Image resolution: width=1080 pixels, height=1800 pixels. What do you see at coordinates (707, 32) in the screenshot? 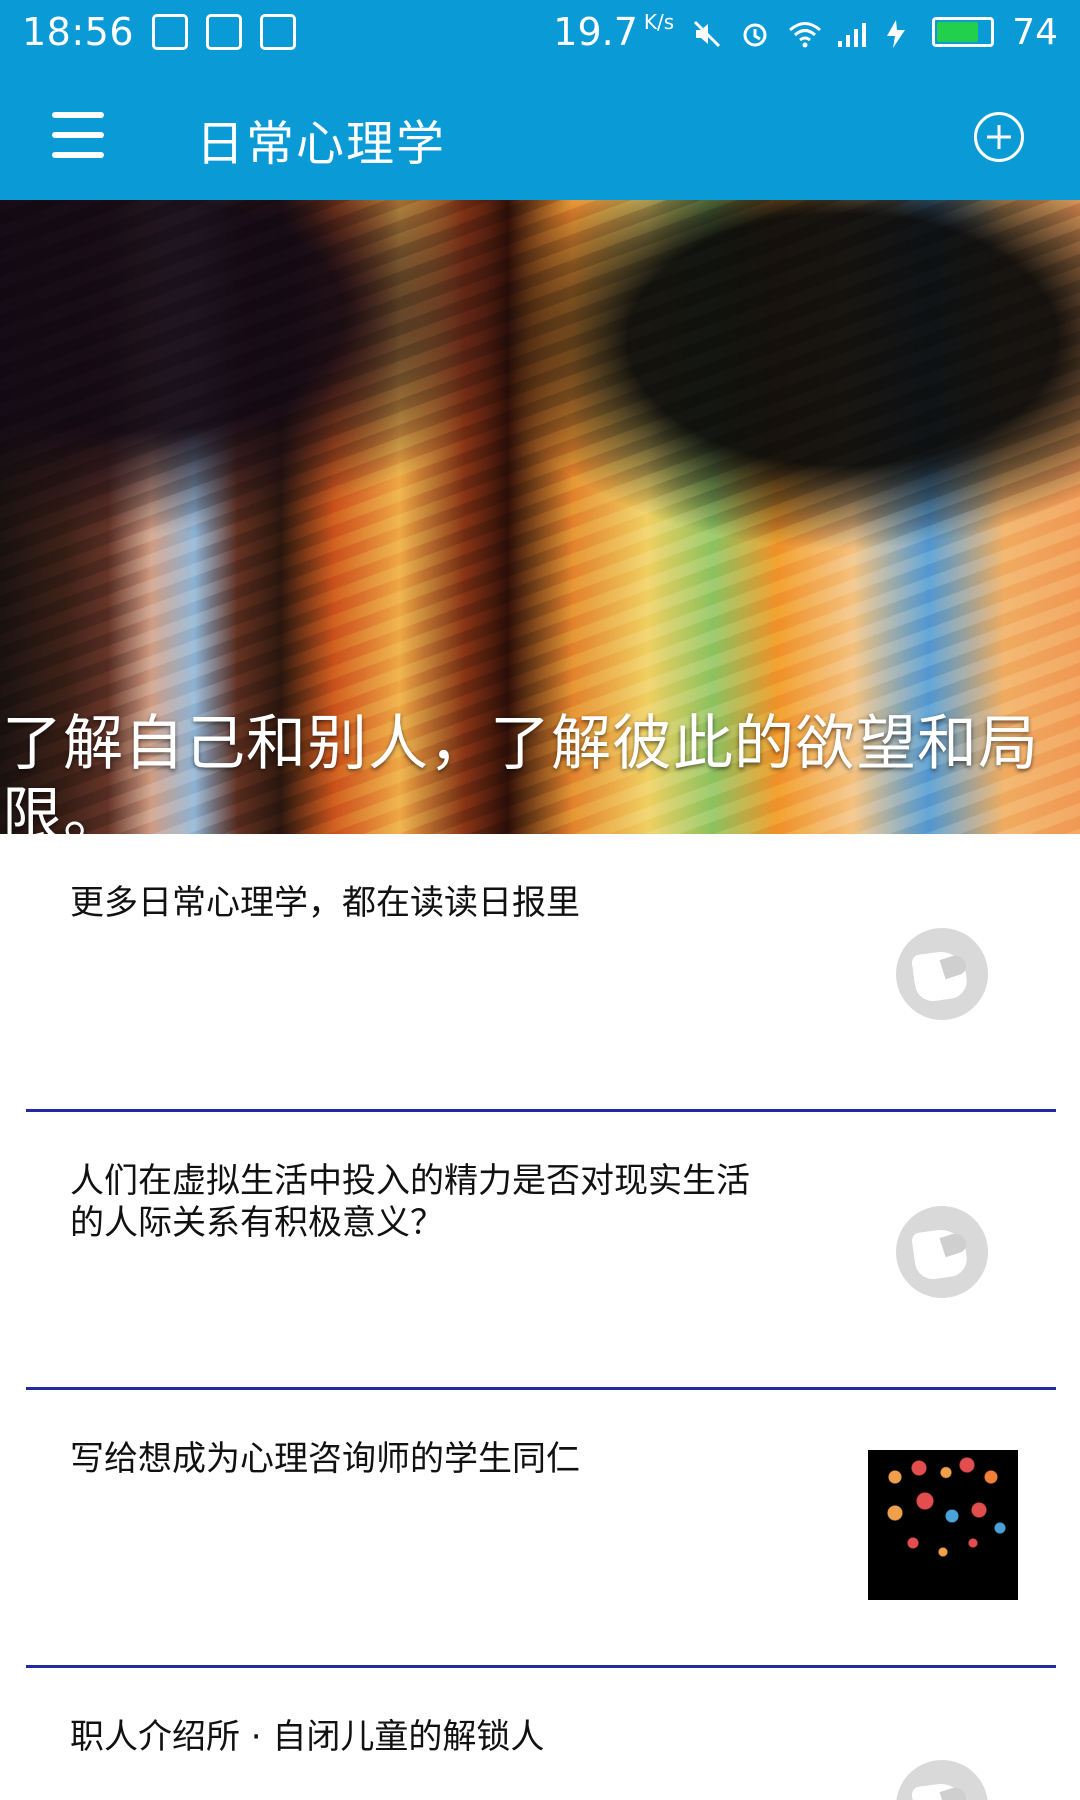
I see `mute-icon` at bounding box center [707, 32].